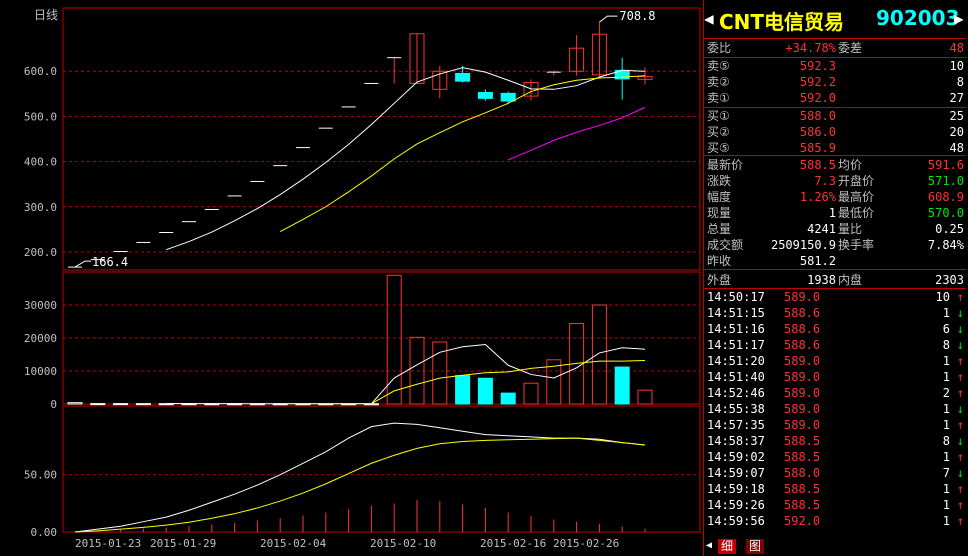 This screenshot has height=556, width=968. What do you see at coordinates (719, 48) in the screenshot?
I see `webi-label: 委比` at bounding box center [719, 48].